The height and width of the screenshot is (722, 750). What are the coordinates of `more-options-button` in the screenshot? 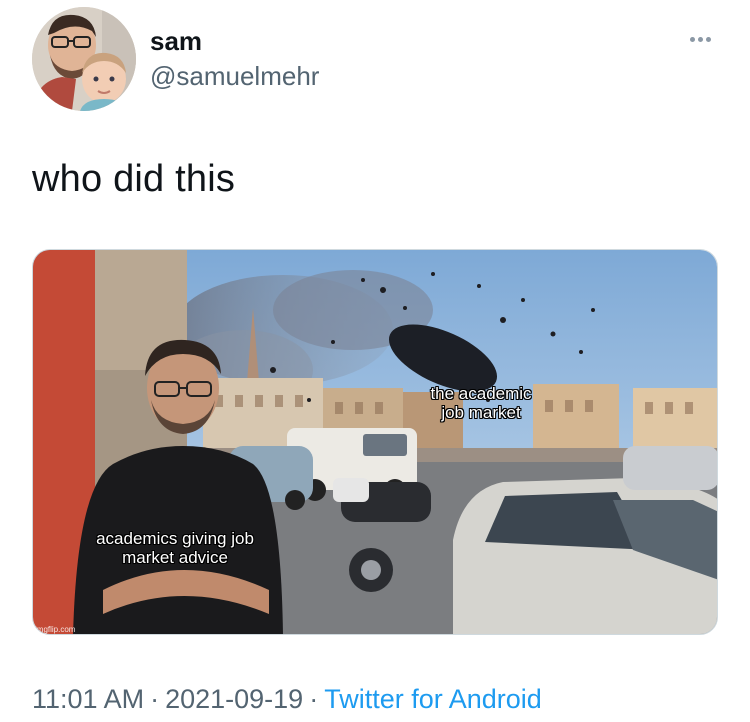 It's located at (700, 39).